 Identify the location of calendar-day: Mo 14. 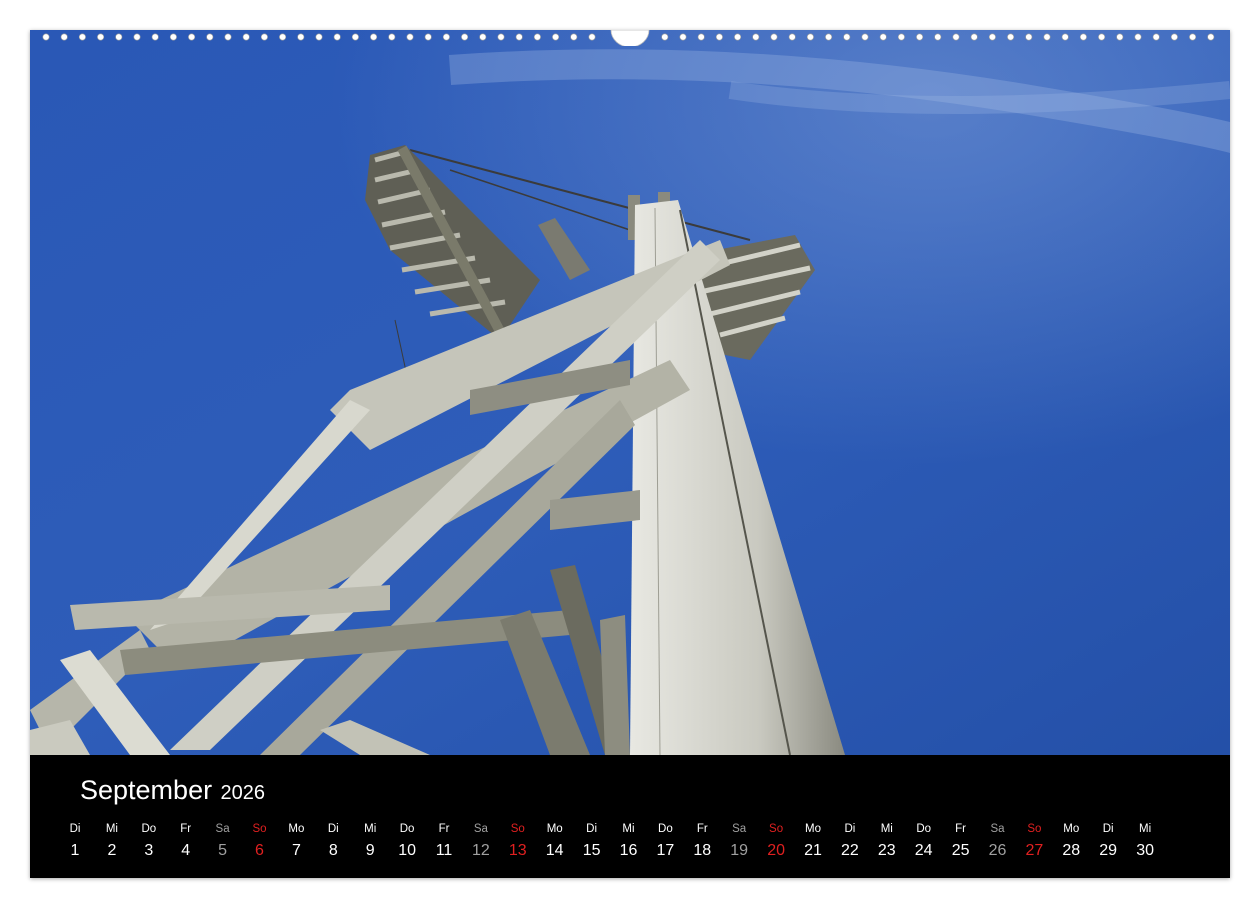
(554, 842).